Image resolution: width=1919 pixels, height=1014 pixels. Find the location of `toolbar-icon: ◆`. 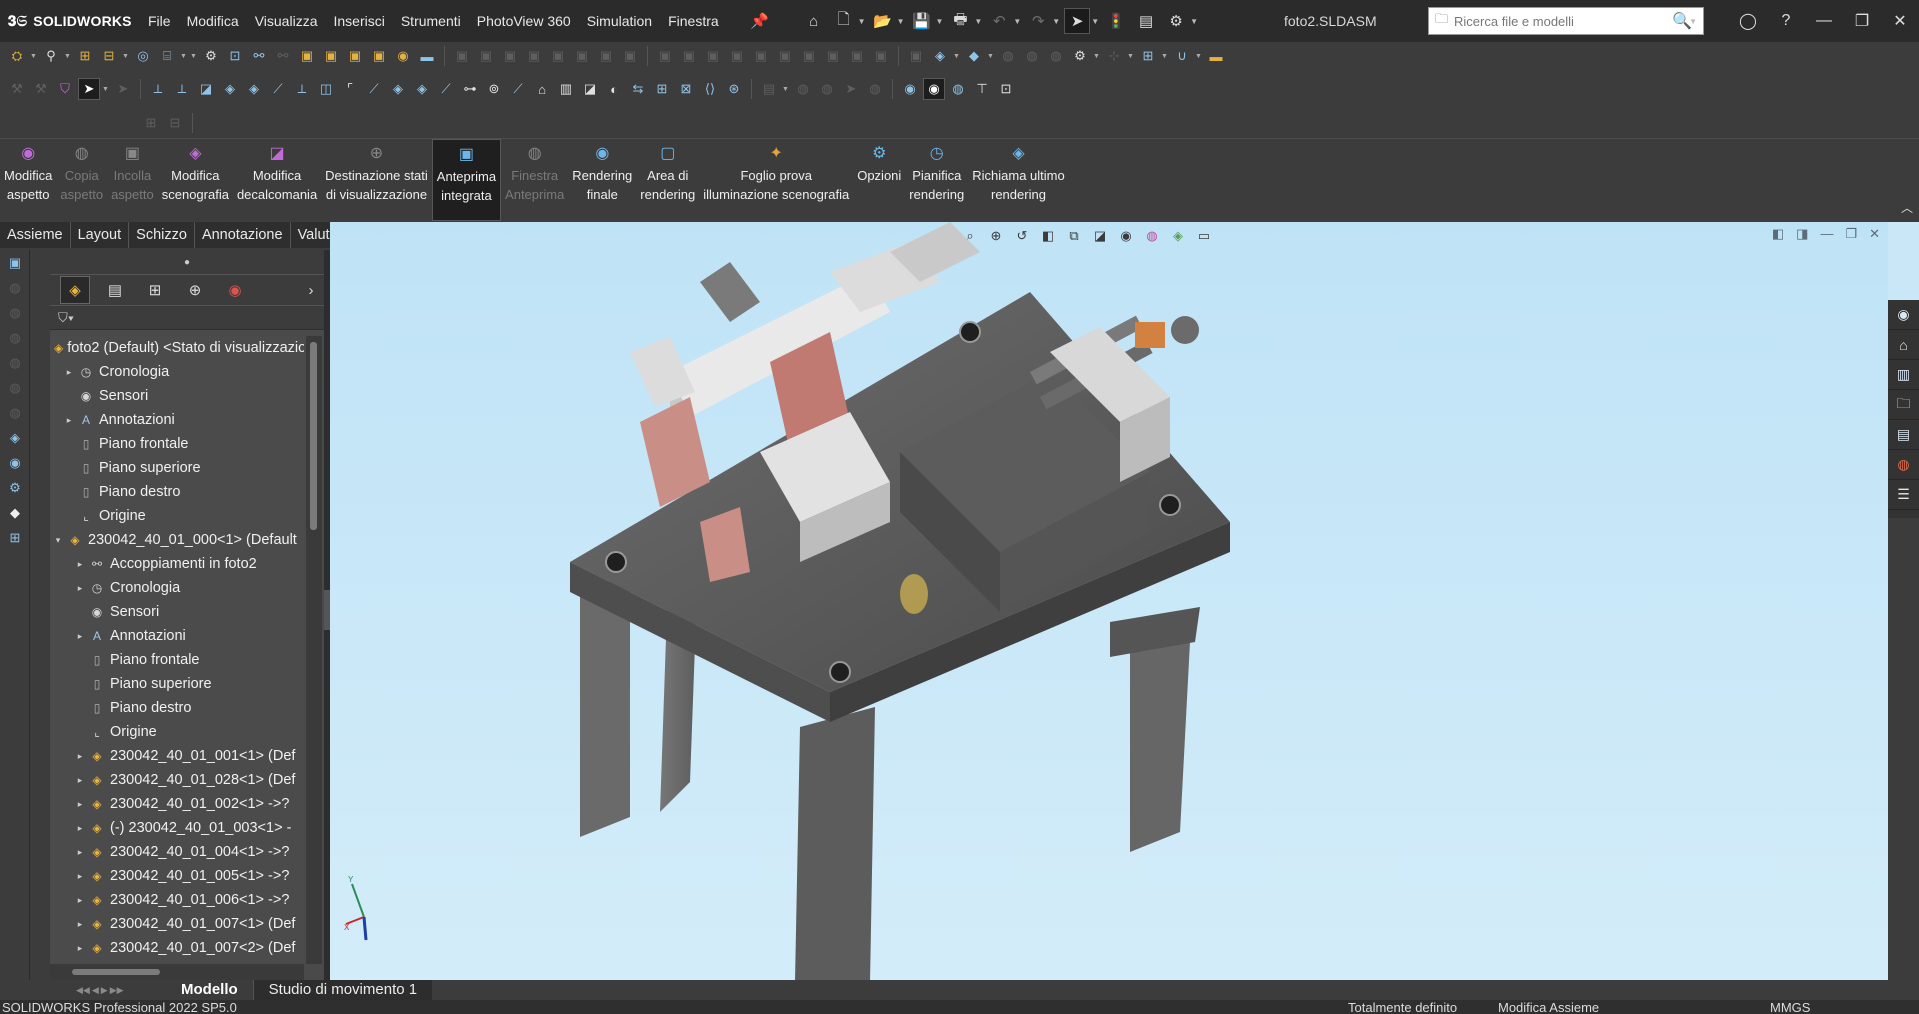

toolbar-icon: ◆ is located at coordinates (974, 56).